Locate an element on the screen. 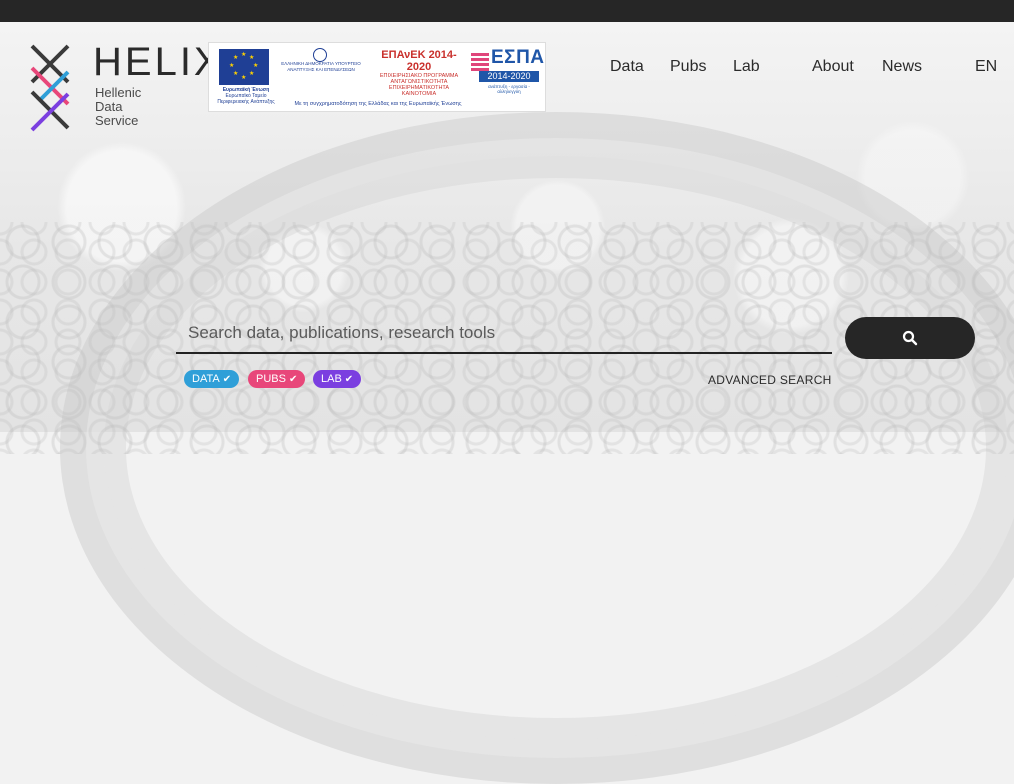 The height and width of the screenshot is (784, 1014). nav-lab: Lab is located at coordinates (746, 67).